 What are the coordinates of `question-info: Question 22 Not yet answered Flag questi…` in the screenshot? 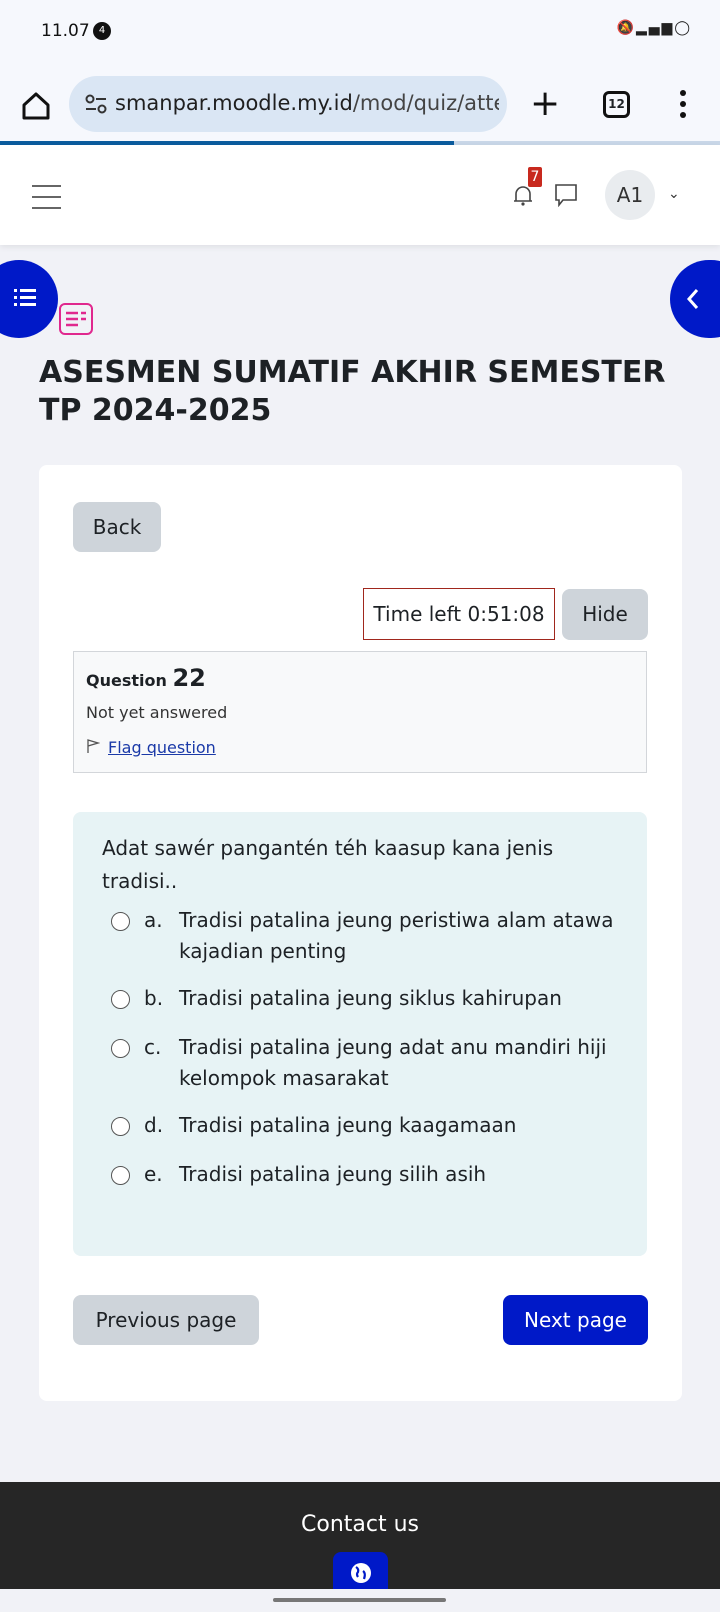 It's located at (360, 712).